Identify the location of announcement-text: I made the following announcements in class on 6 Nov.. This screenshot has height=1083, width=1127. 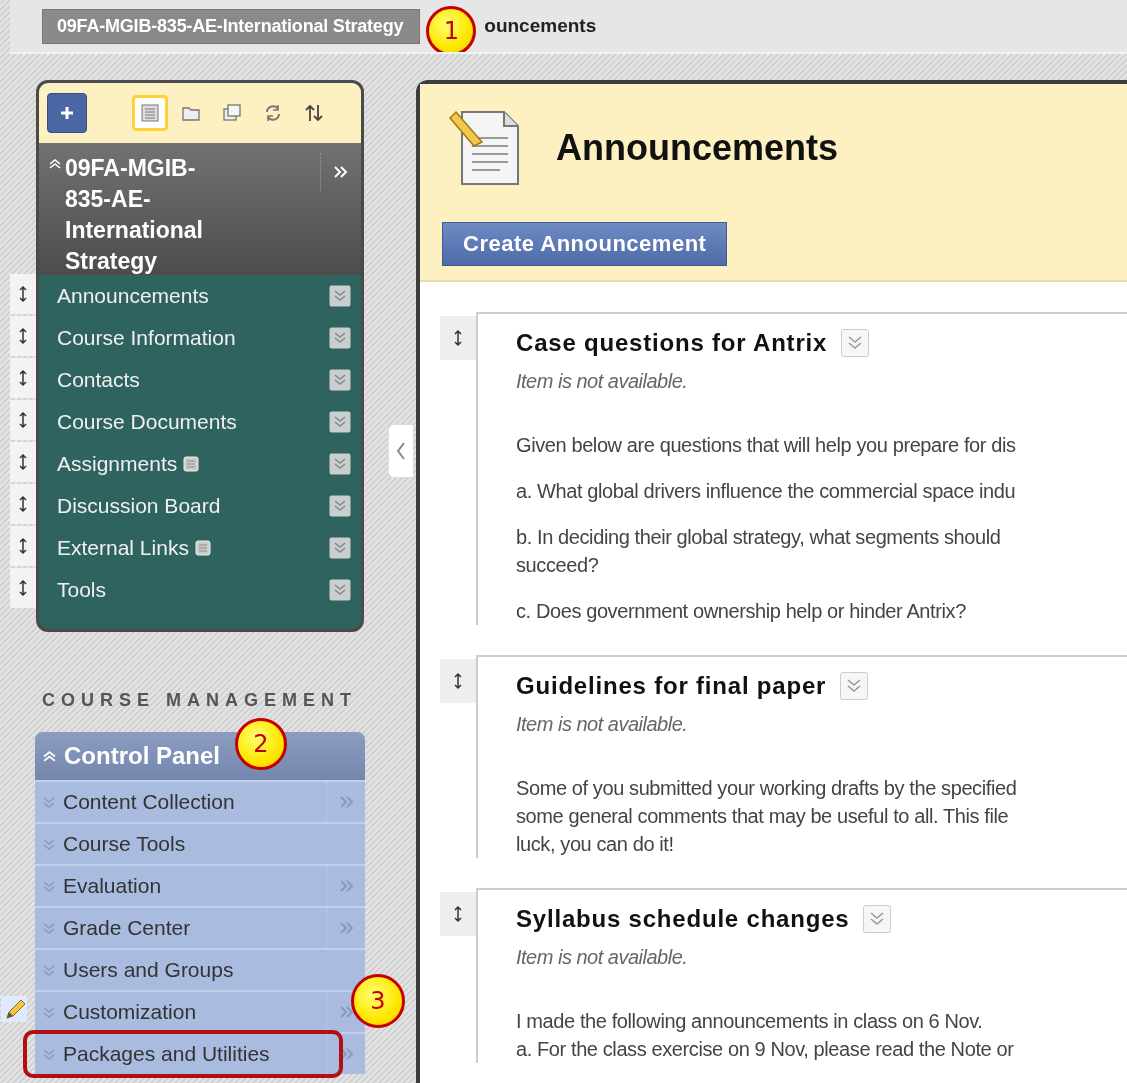
(750, 1021).